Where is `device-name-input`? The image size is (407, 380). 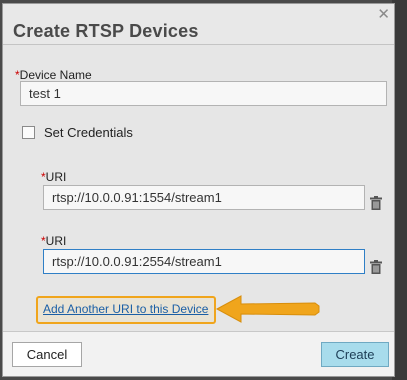 device-name-input is located at coordinates (203, 93).